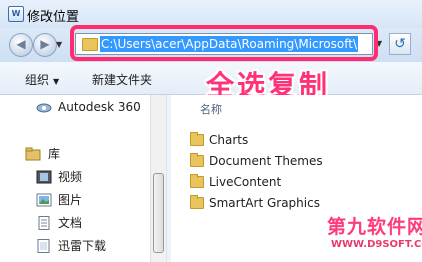  Describe the element at coordinates (37, 80) in the screenshot. I see `organize-label: 组织` at that location.